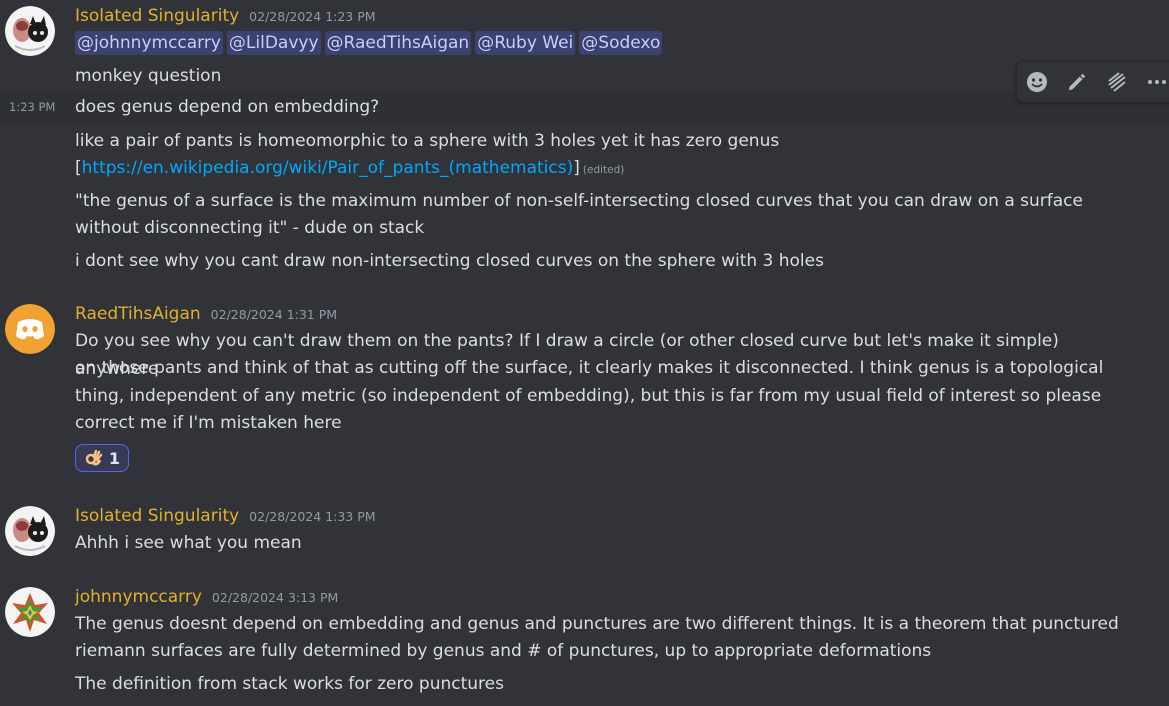  I want to click on create-thread-button, so click(1117, 82).